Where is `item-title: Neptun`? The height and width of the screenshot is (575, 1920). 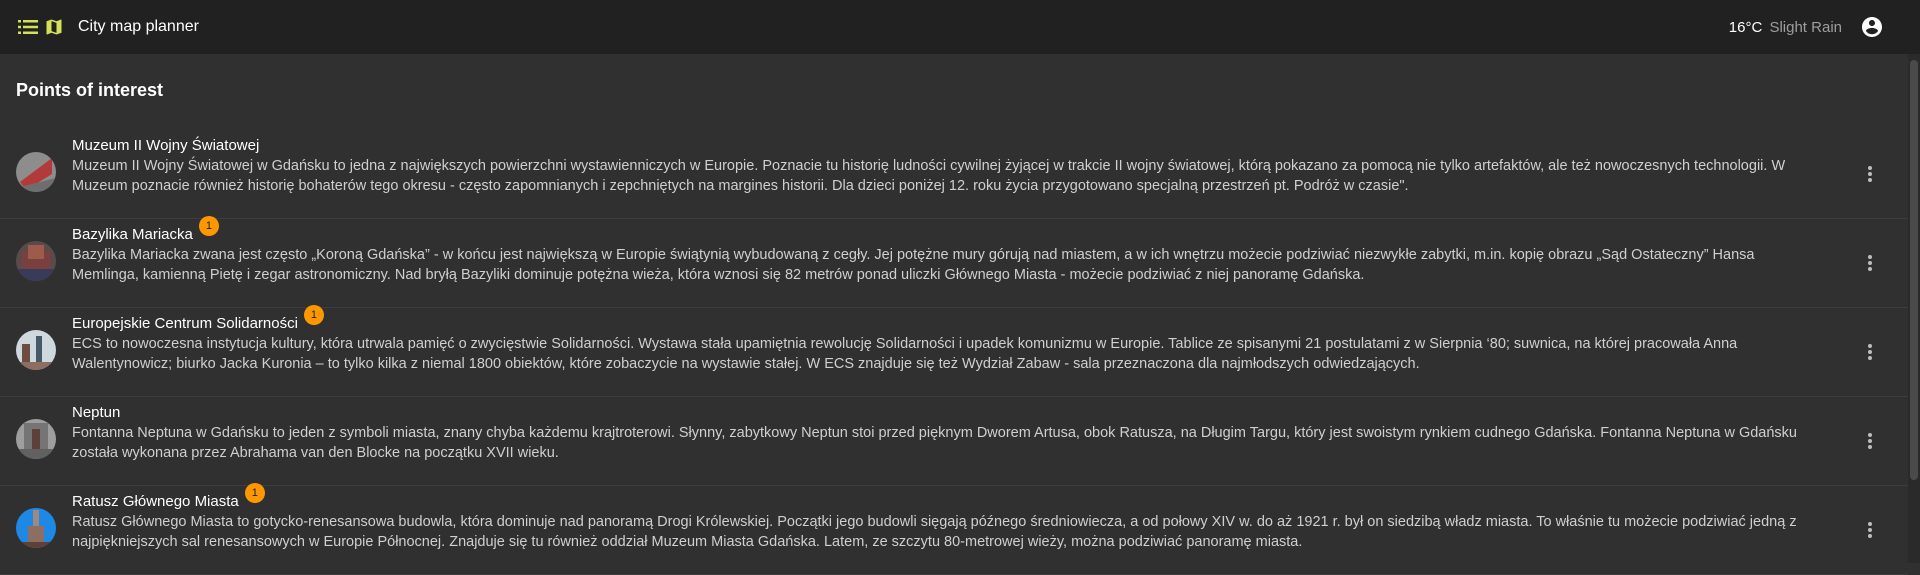
item-title: Neptun is located at coordinates (96, 412).